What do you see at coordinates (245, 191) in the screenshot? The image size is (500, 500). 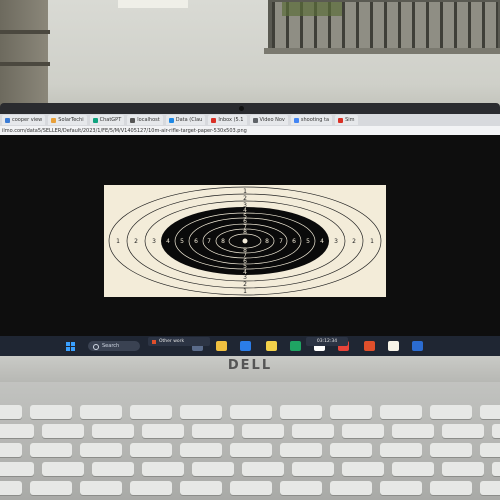 I see `ring-number: 1` at bounding box center [245, 191].